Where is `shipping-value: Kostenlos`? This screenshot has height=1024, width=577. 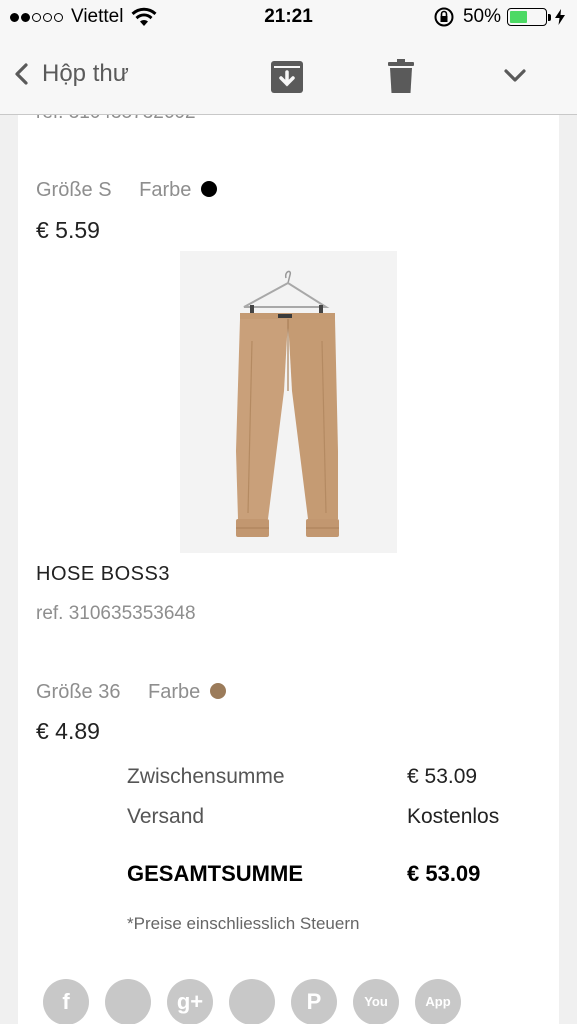
shipping-value: Kostenlos is located at coordinates (453, 816).